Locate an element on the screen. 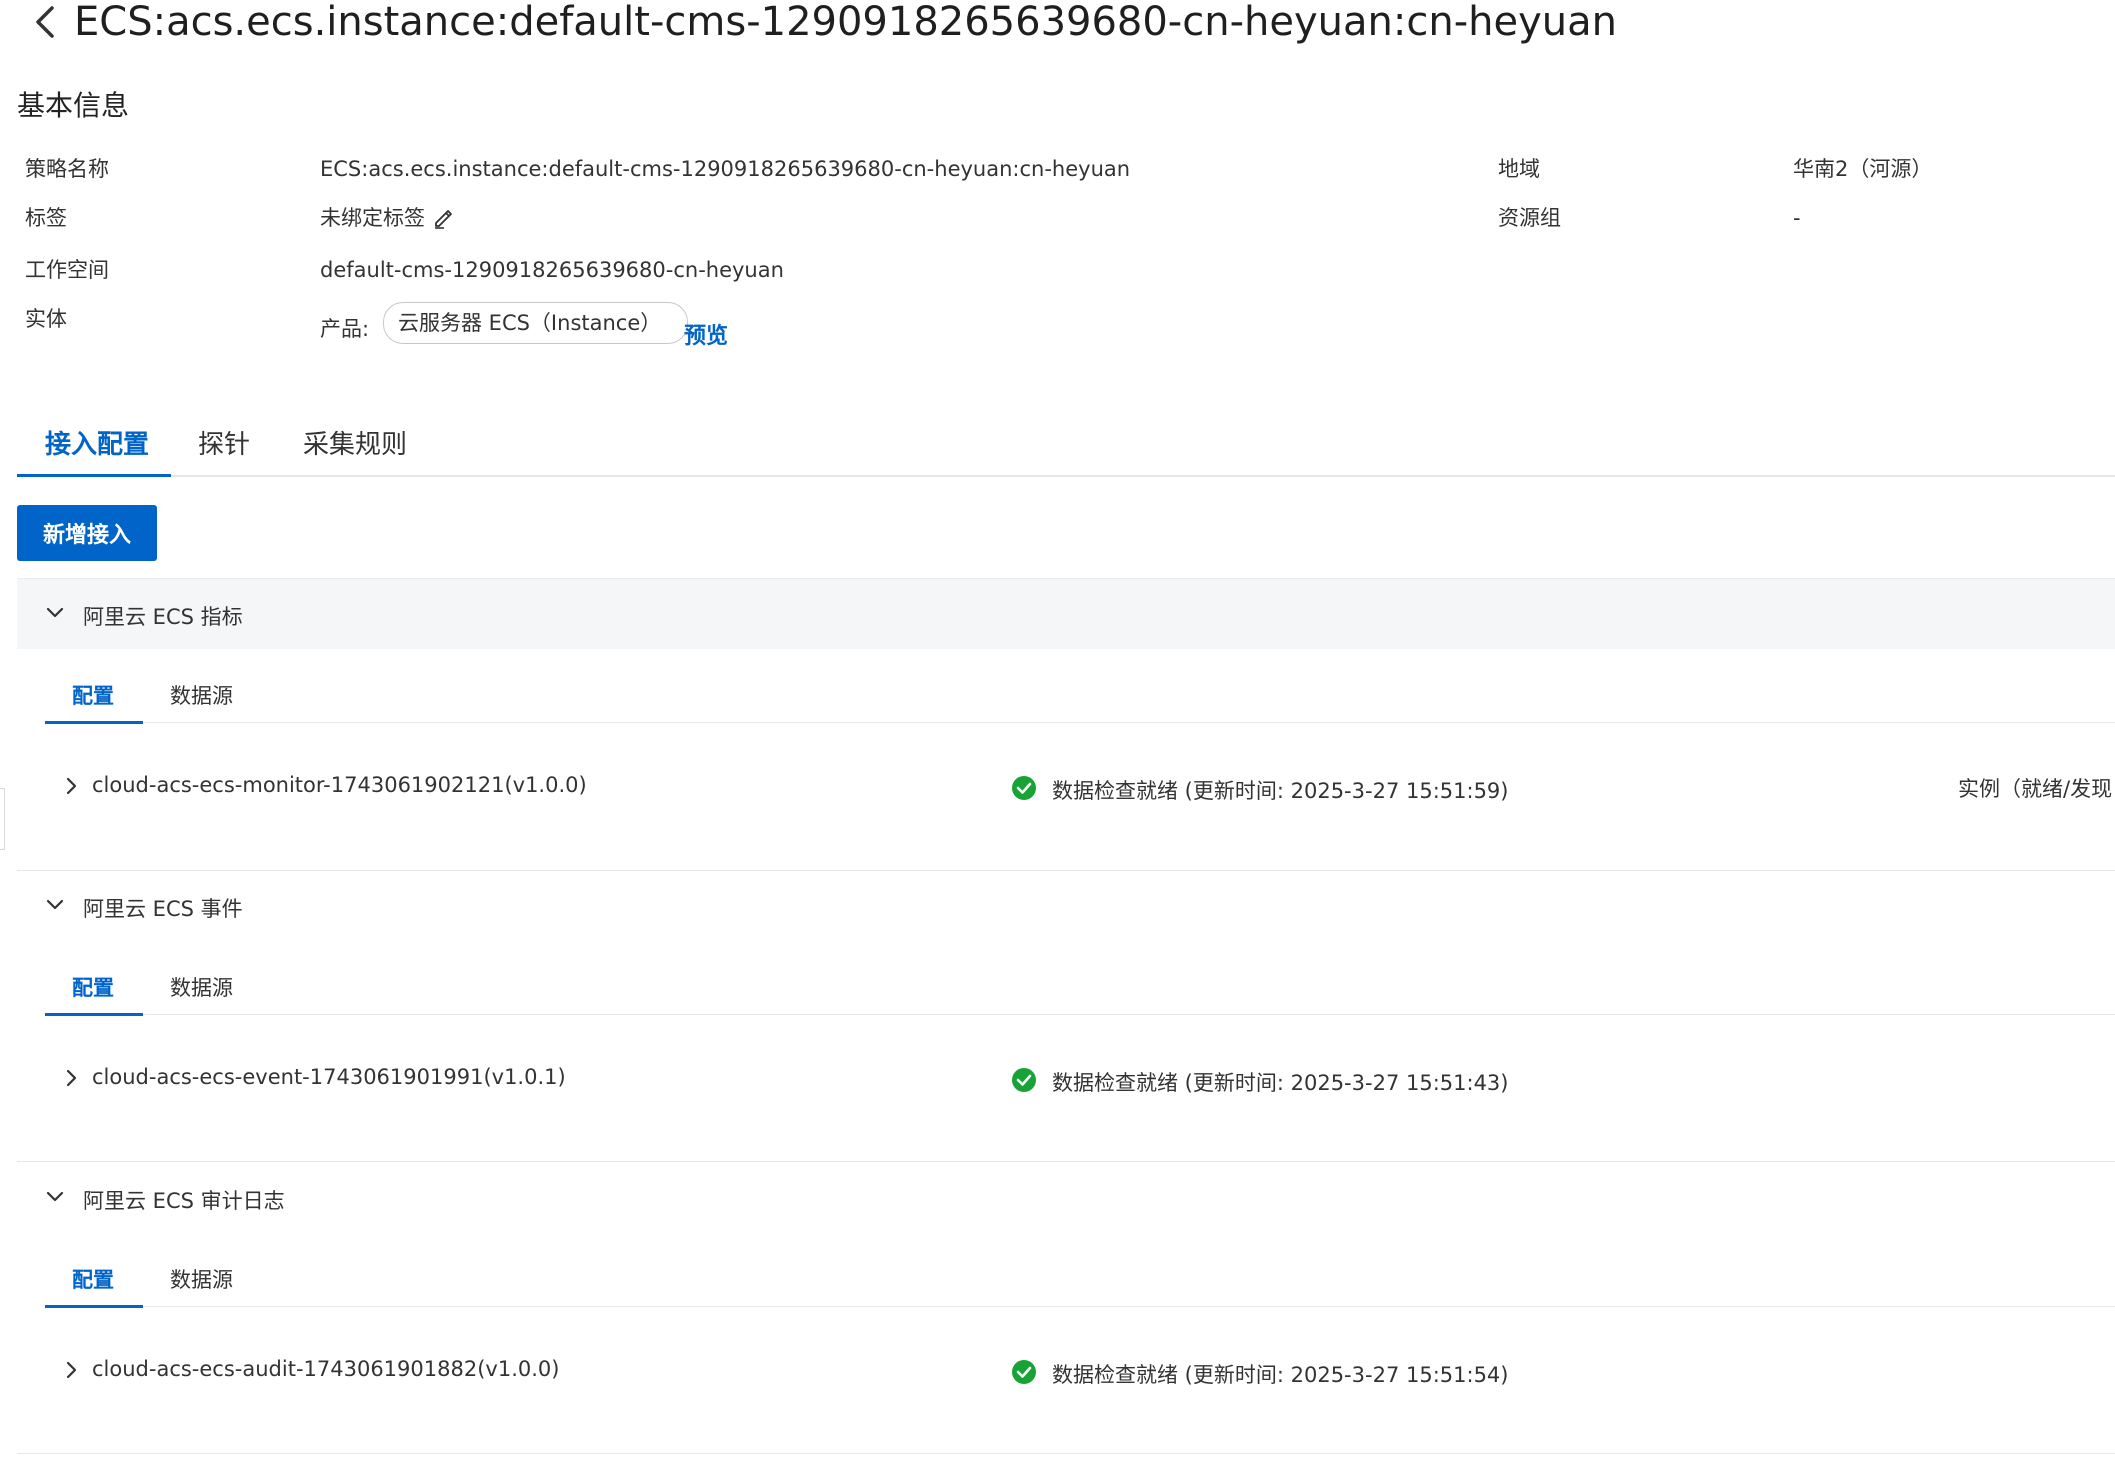 The height and width of the screenshot is (1468, 2115). group-header-ecs-metrics is located at coordinates (1066, 613).